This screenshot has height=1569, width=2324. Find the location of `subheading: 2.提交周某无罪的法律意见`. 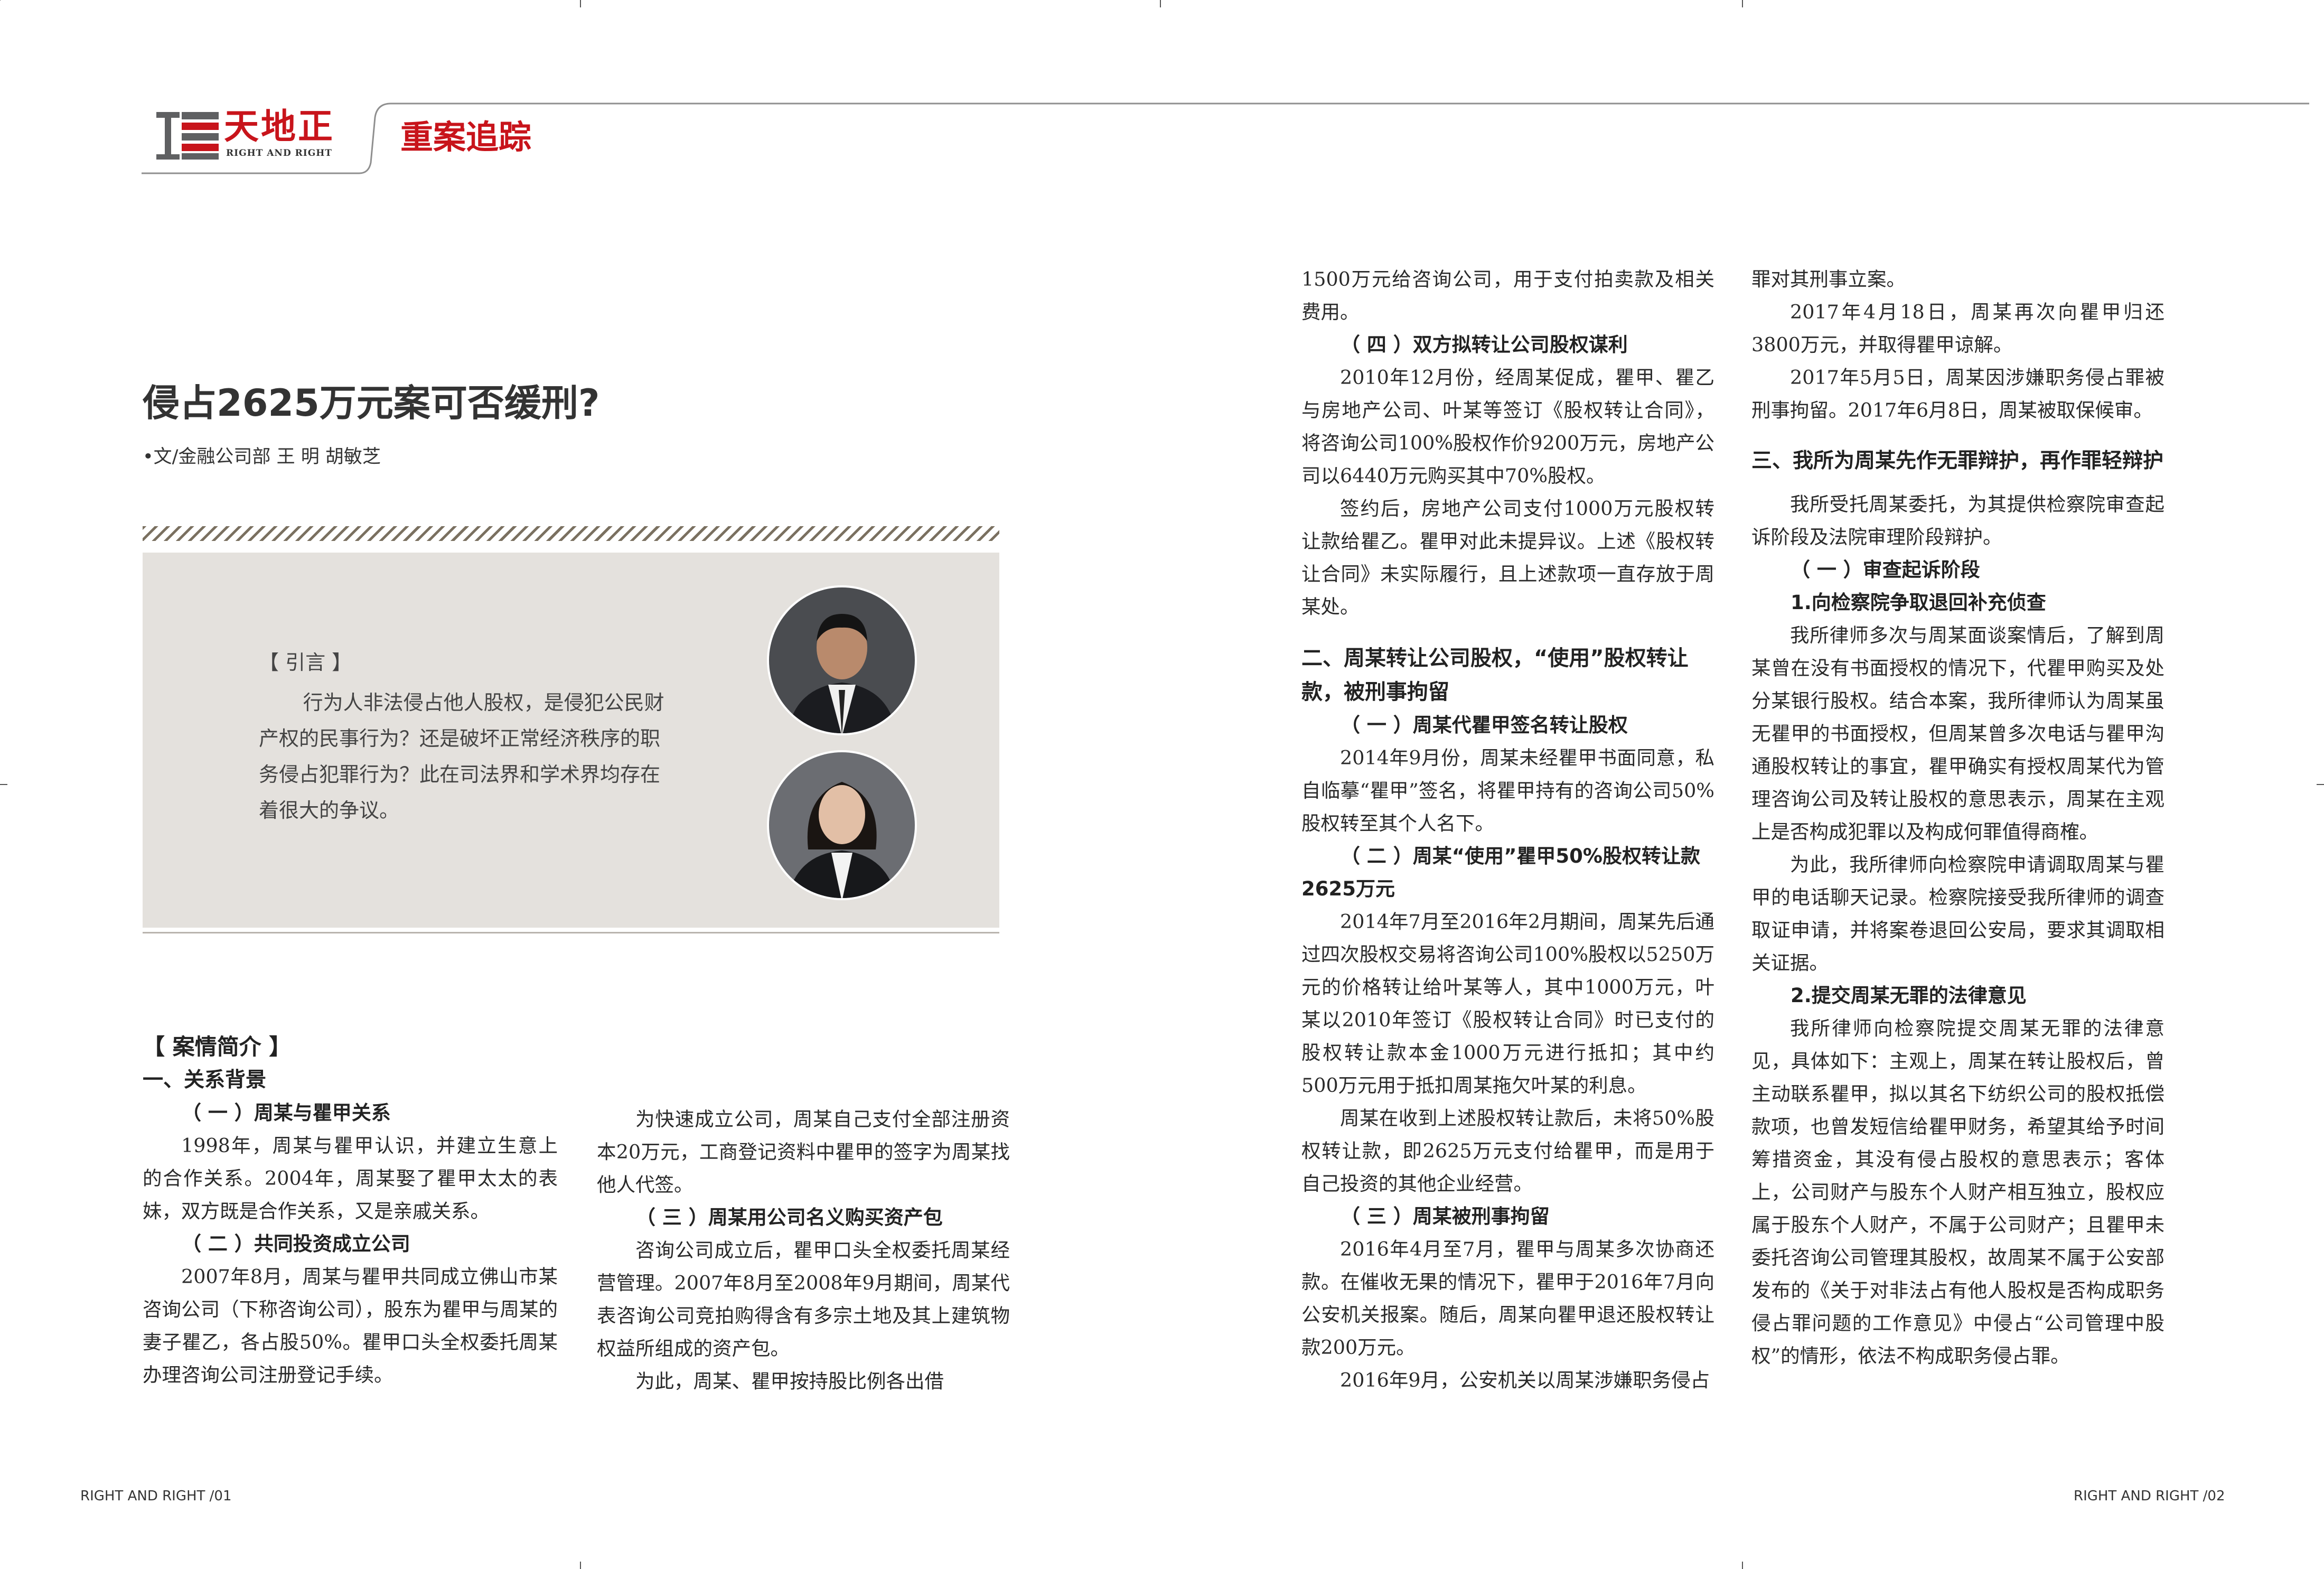

subheading: 2.提交周某无罪的法律意见 is located at coordinates (1909, 995).